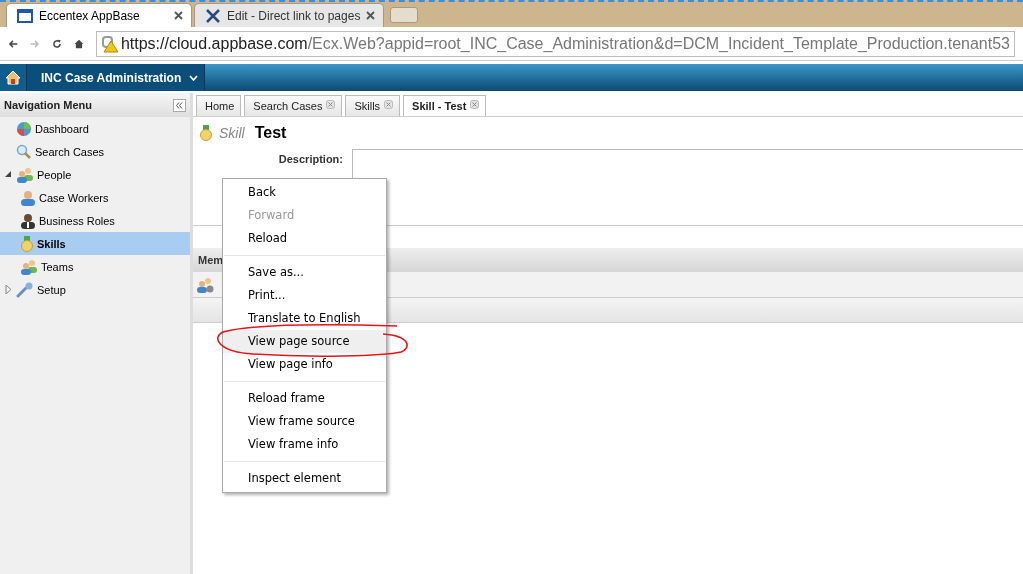 This screenshot has width=1023, height=574. Describe the element at coordinates (304, 318) in the screenshot. I see `menu-item: Translate to English` at that location.